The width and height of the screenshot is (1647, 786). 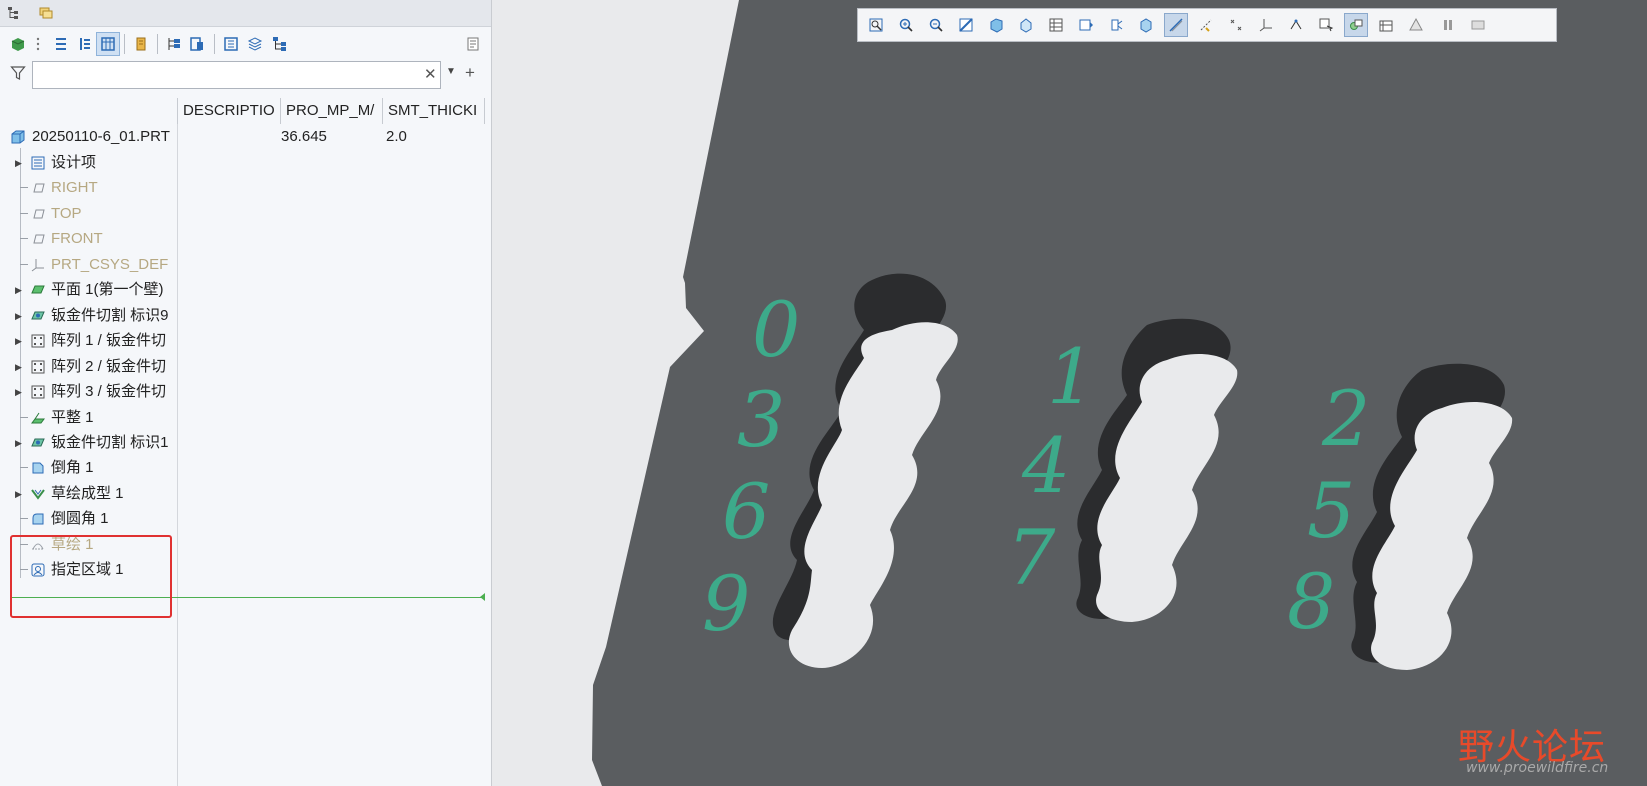 What do you see at coordinates (110, 442) in the screenshot?
I see `tree-item-label: 钣金件切割 标识1` at bounding box center [110, 442].